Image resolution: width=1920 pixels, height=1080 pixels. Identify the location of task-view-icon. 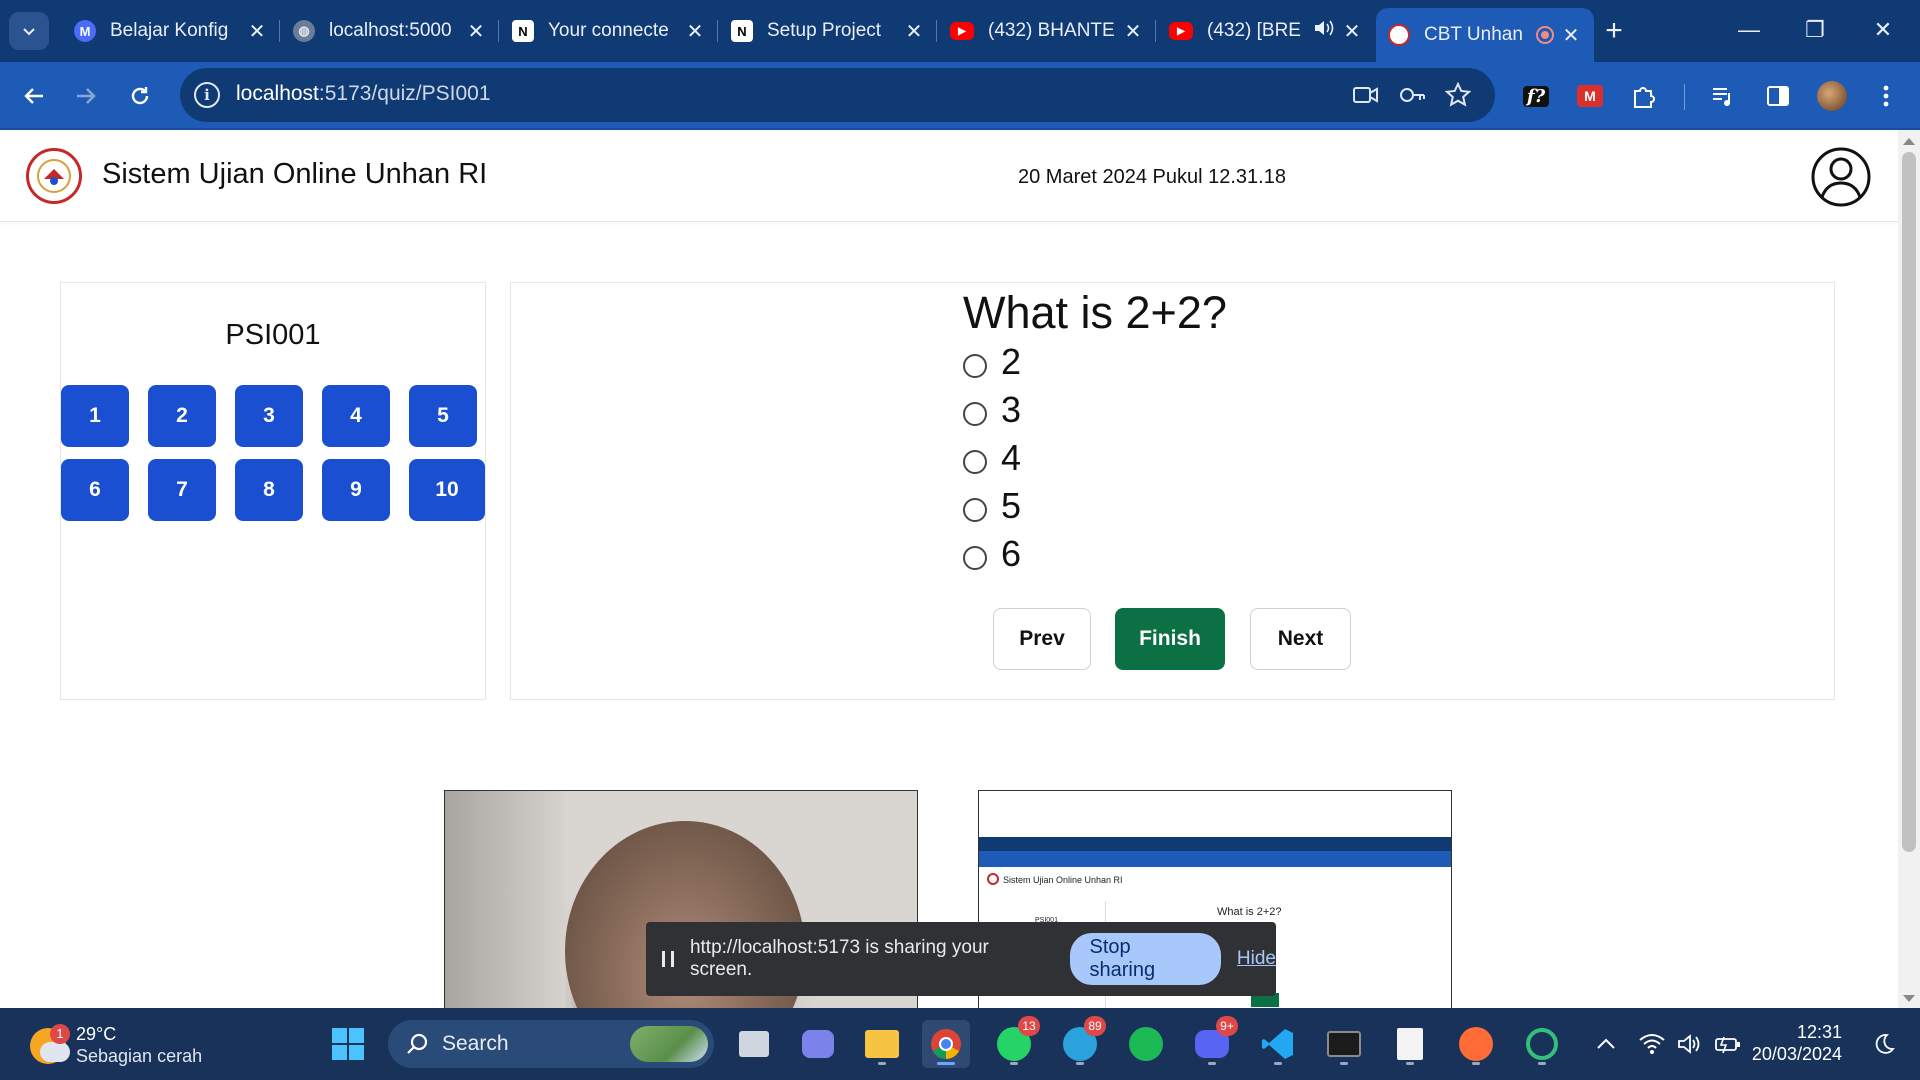
(754, 1044).